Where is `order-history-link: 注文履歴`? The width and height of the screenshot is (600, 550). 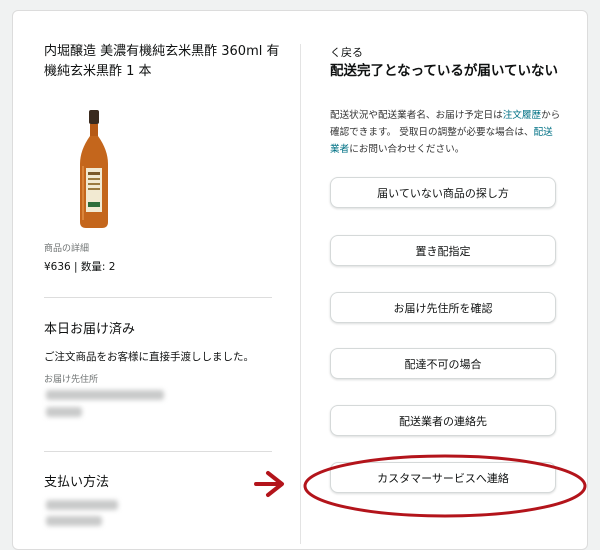 order-history-link: 注文履歴 is located at coordinates (522, 115).